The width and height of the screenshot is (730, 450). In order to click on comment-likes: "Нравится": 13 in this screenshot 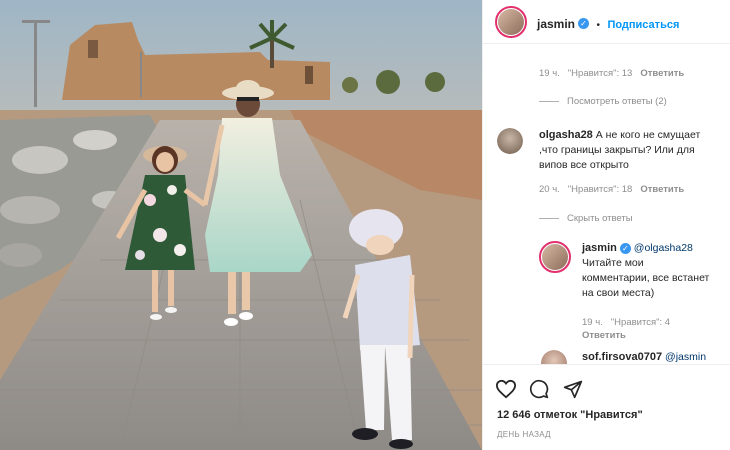, I will do `click(600, 73)`.